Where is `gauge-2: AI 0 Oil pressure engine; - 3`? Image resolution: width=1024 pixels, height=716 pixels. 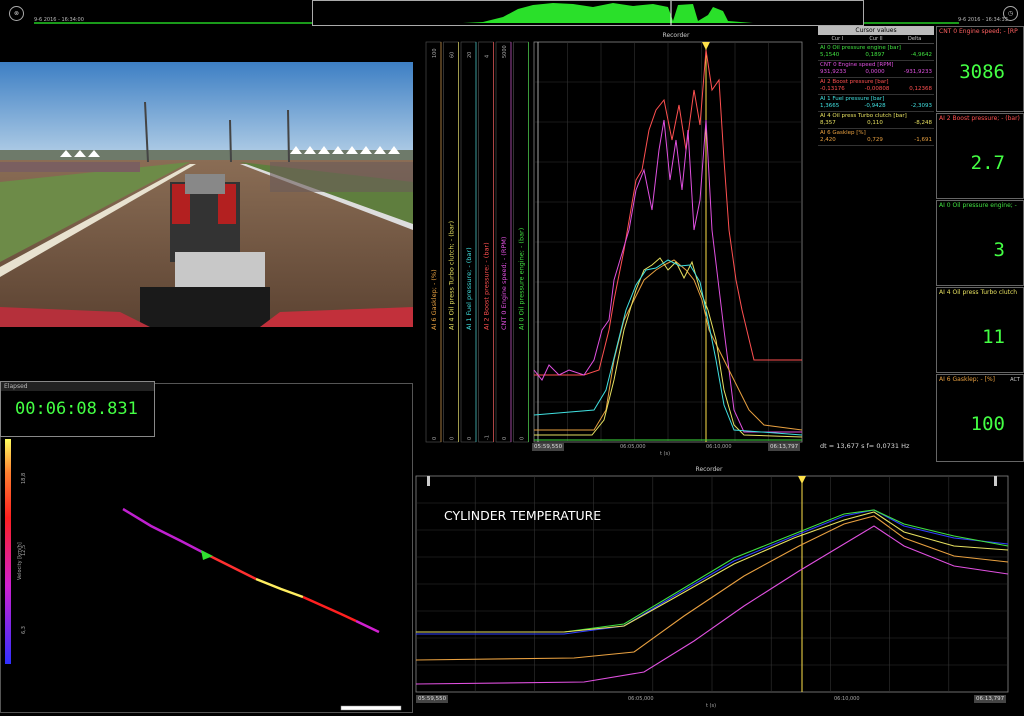
gauge-2: AI 0 Oil pressure engine; - 3 is located at coordinates (980, 243).